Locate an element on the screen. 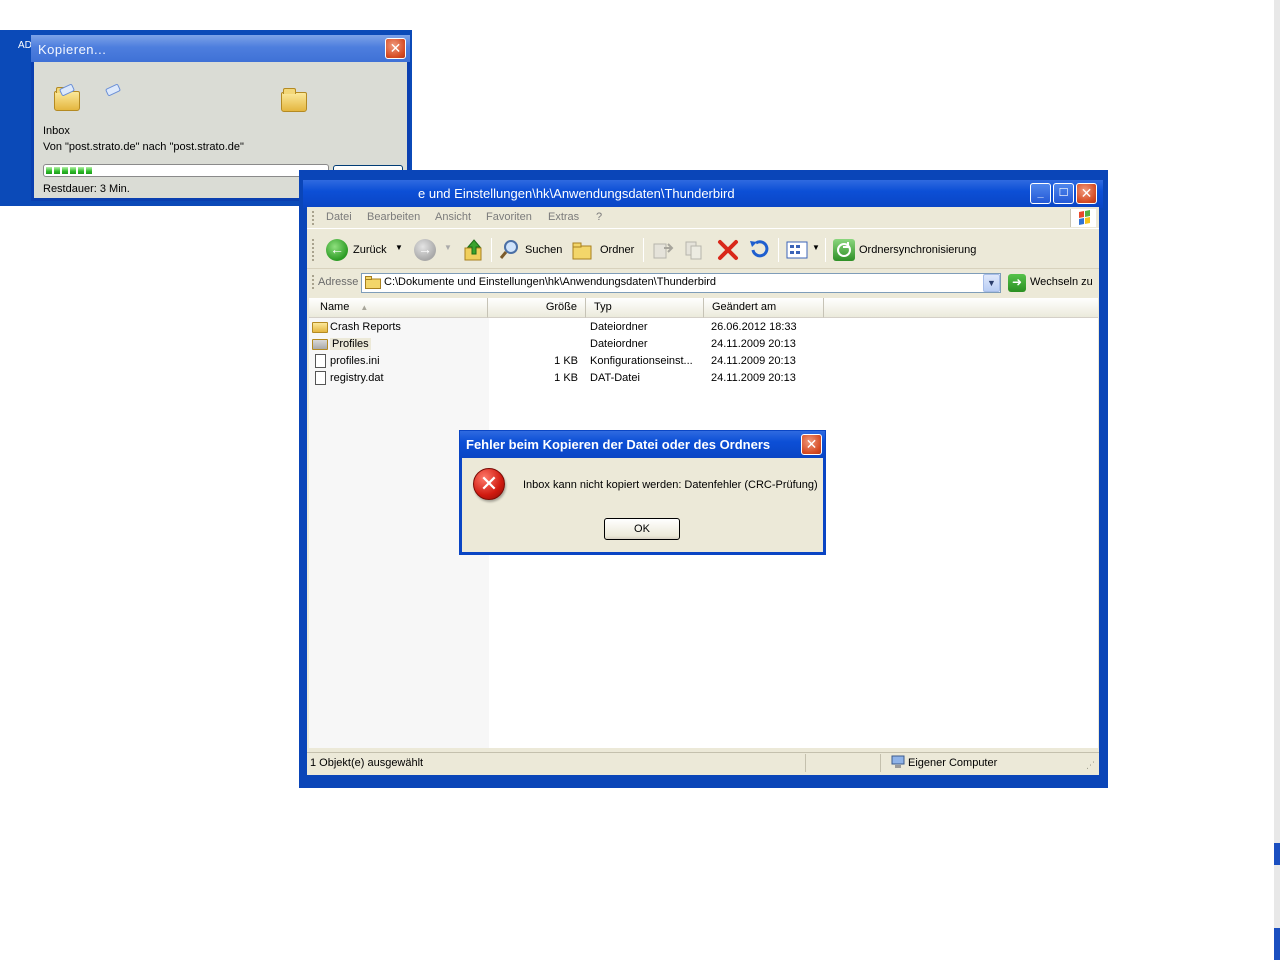  copy-to-icon is located at coordinates (695, 250).